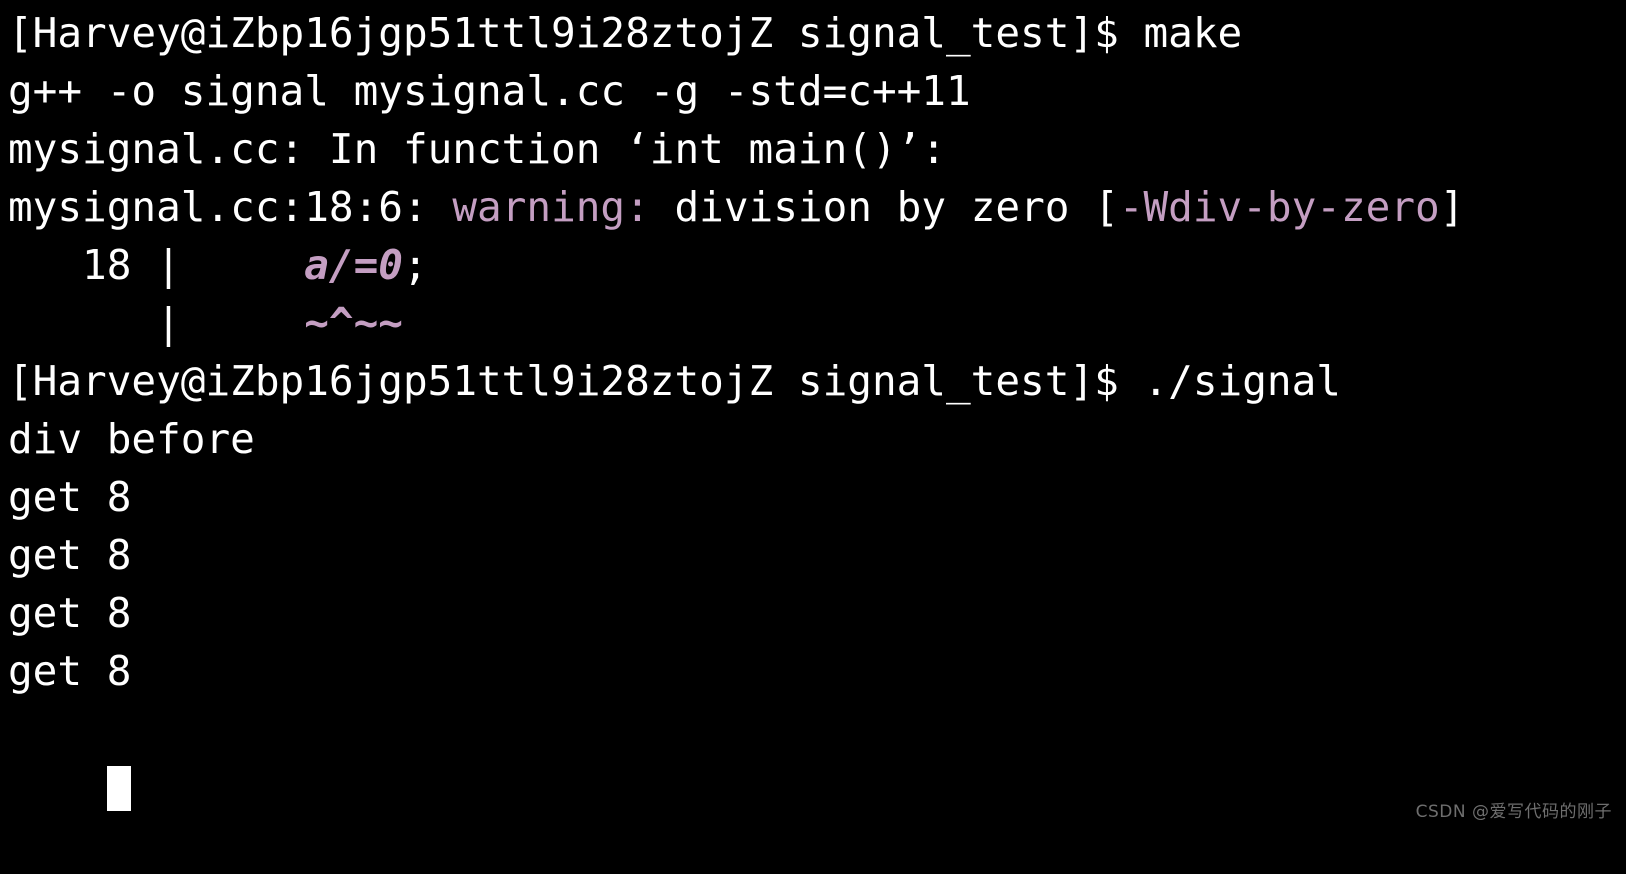 This screenshot has width=1626, height=874. Describe the element at coordinates (118, 788) in the screenshot. I see `text-cursor` at that location.